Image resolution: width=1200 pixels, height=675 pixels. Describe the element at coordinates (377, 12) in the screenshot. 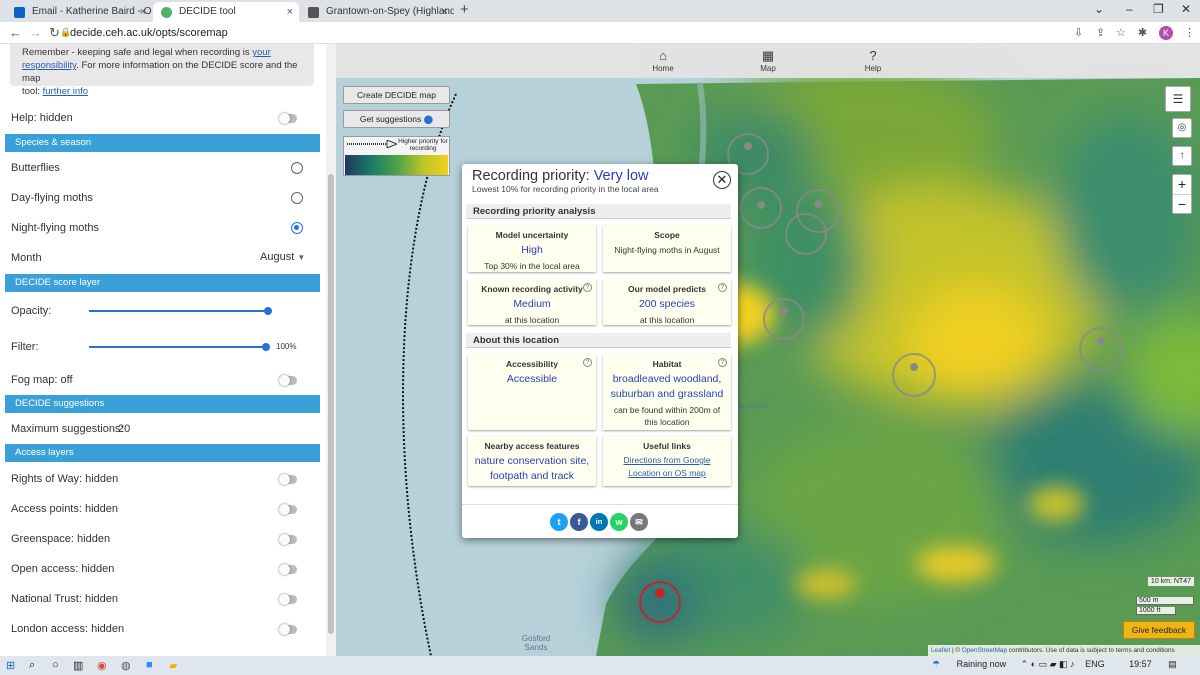

I see `tab-grantown: Grantown-on-Spey (Highland) w ×` at that location.